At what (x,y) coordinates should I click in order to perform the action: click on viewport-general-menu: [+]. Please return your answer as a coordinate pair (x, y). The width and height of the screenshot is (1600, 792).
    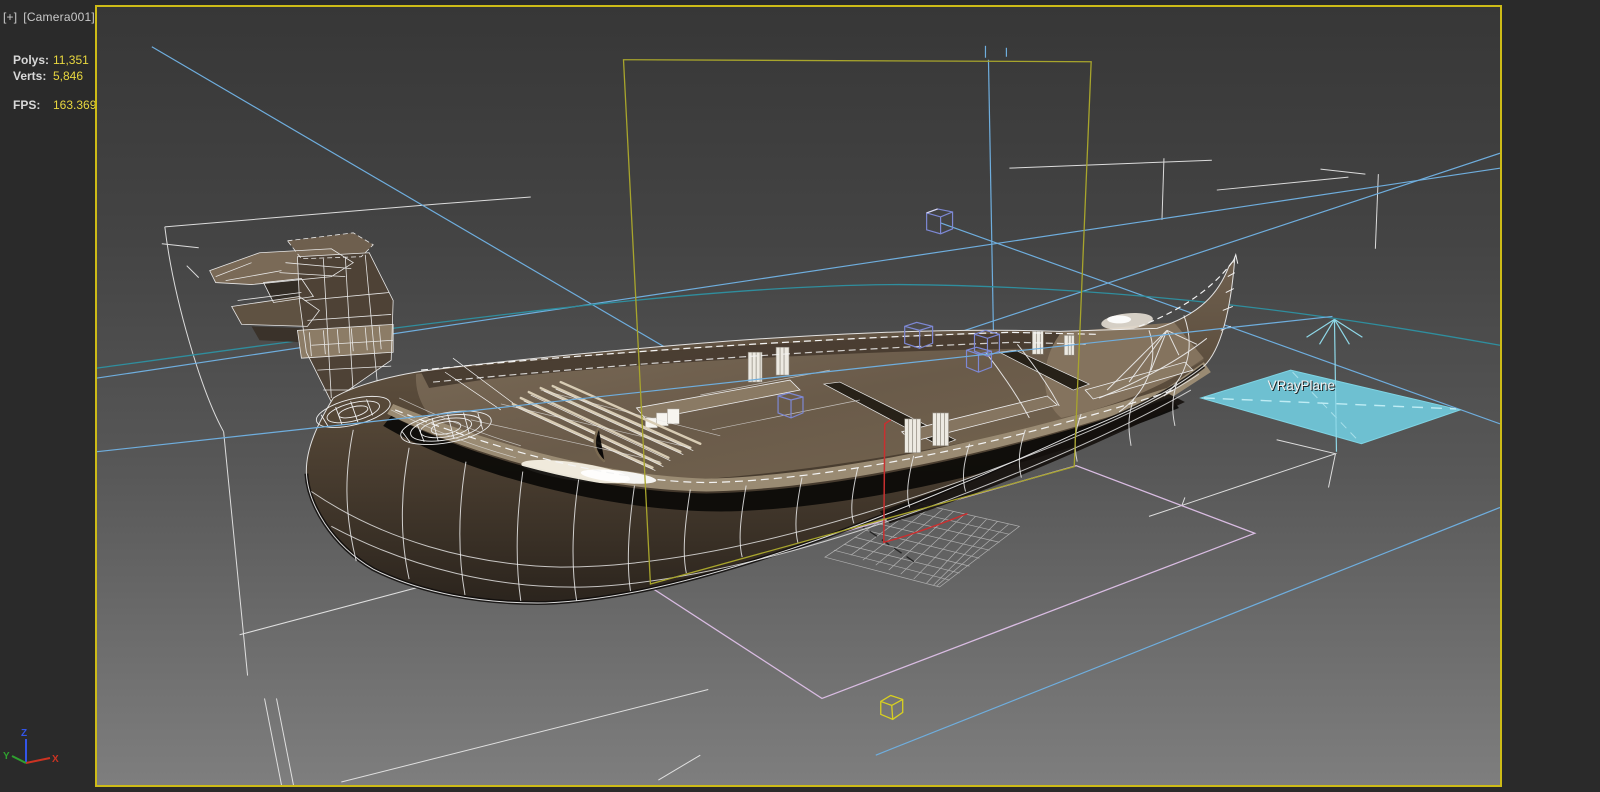
    Looking at the image, I should click on (10, 17).